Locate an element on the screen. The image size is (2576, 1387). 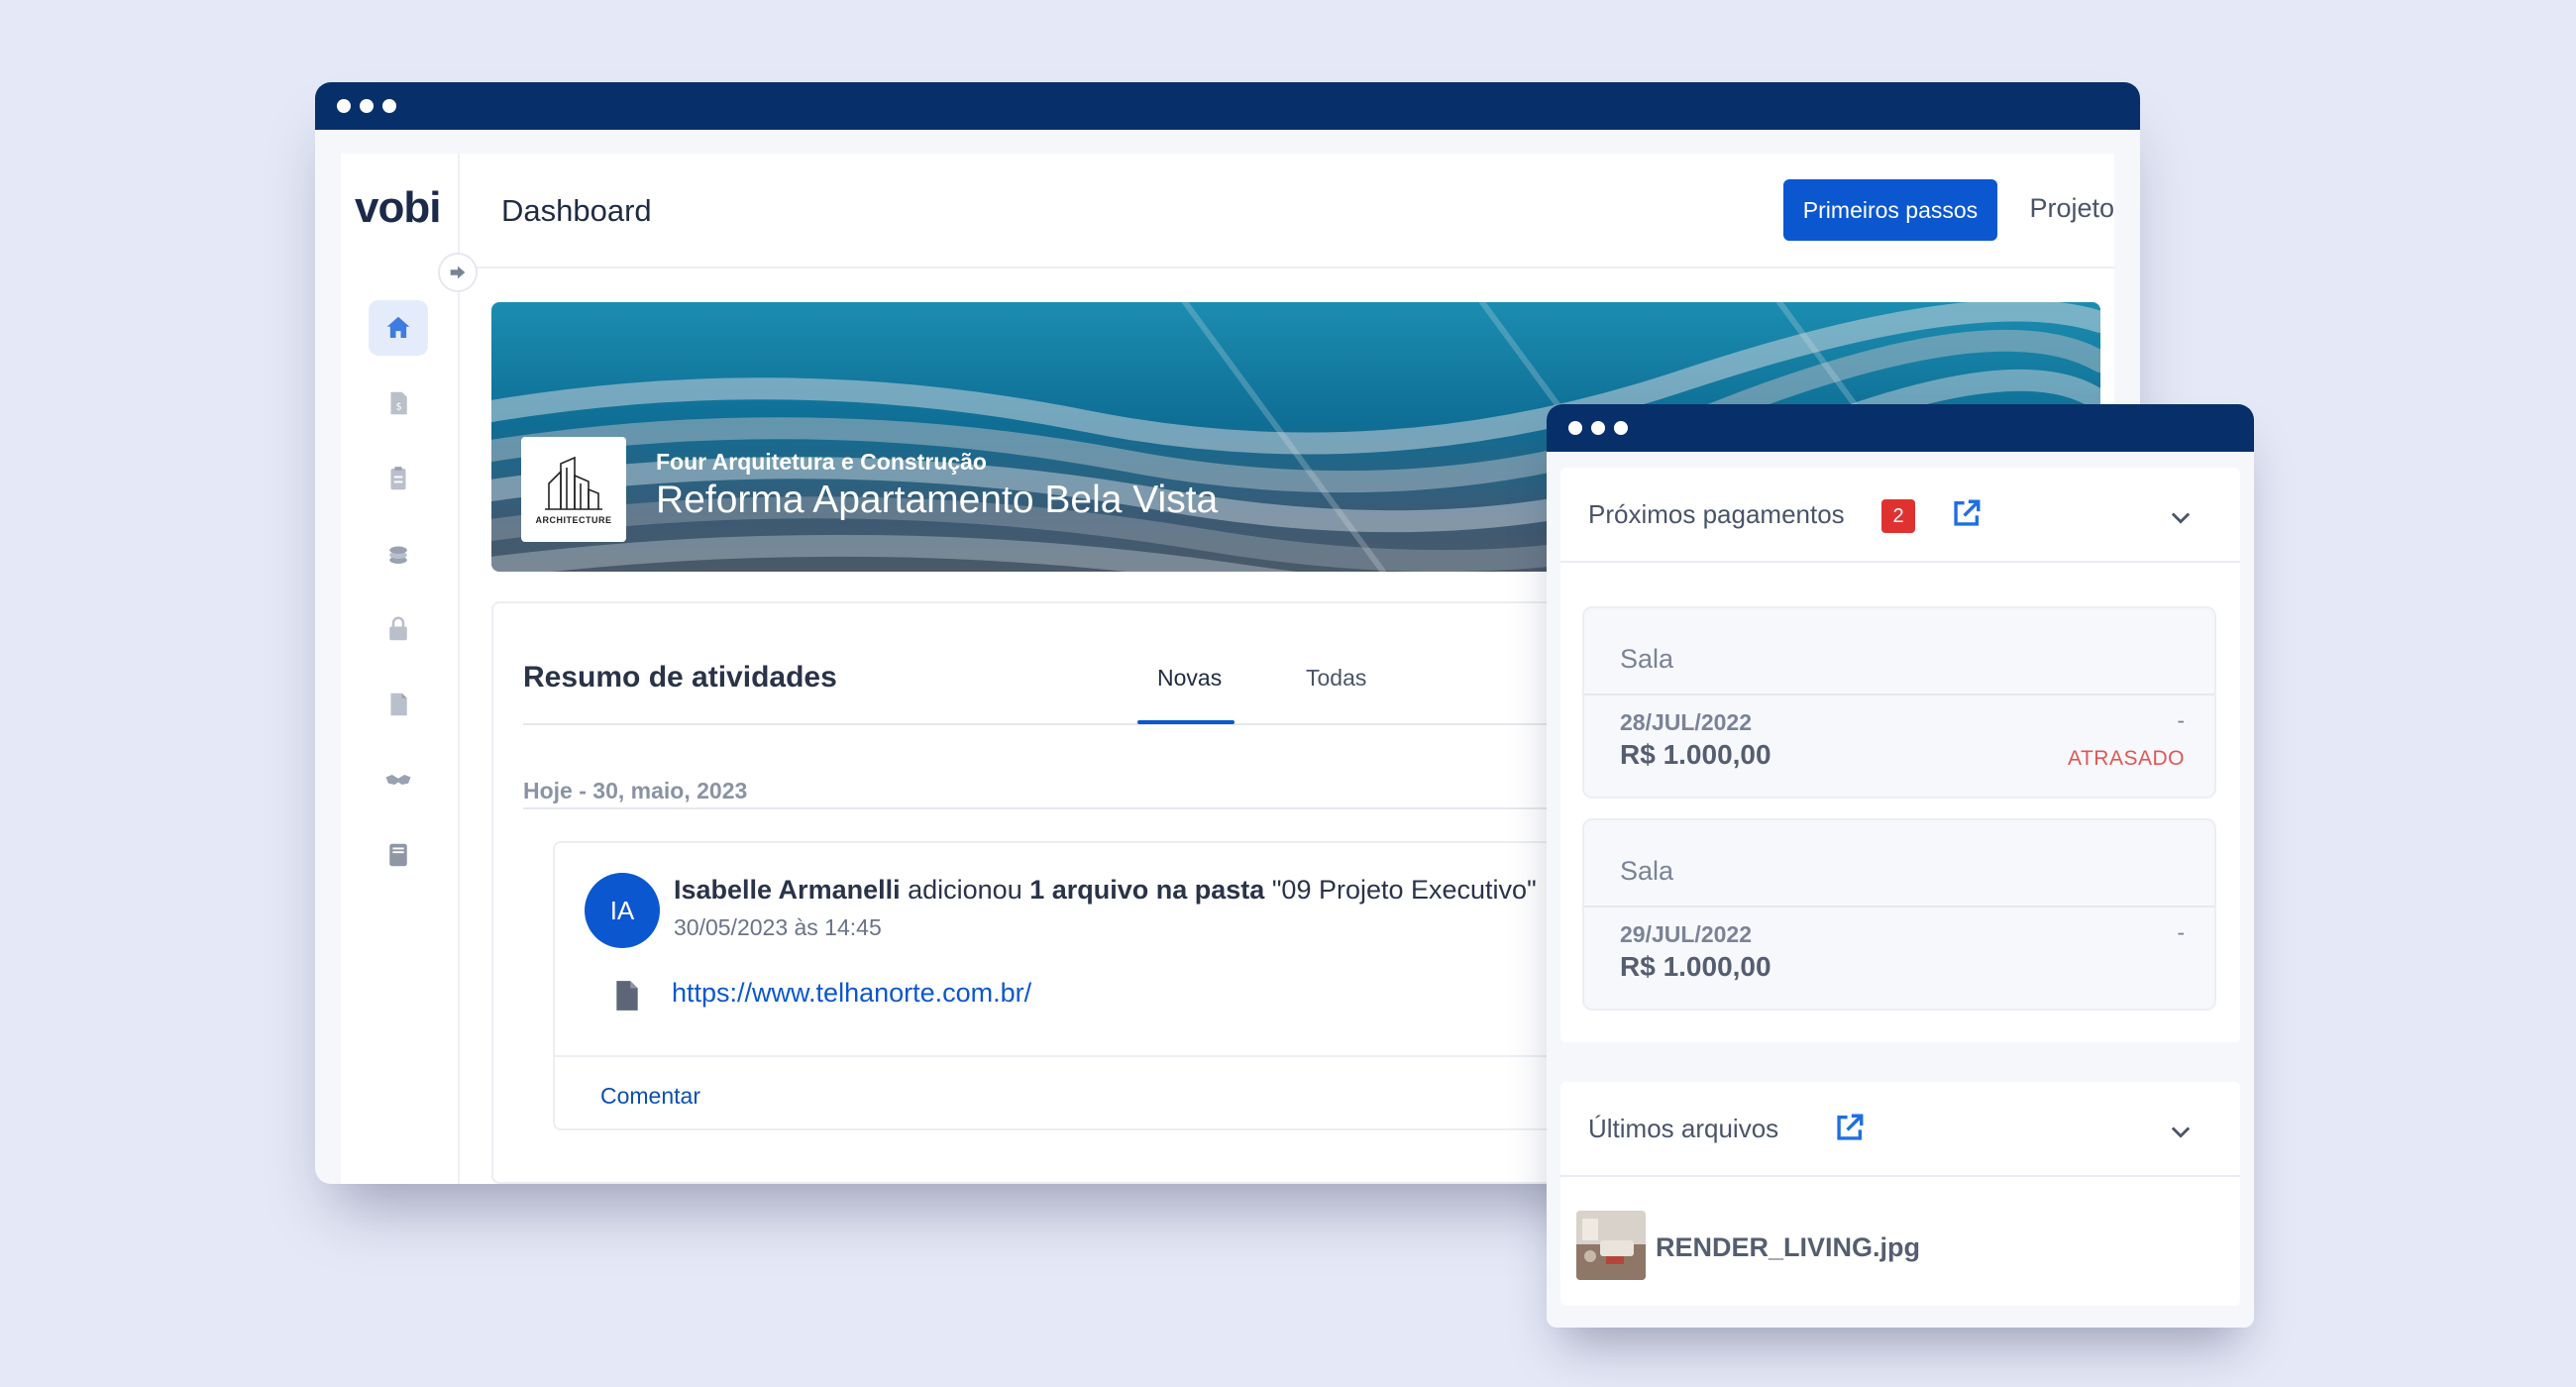
company-logo-caption: ARCHITECTURE is located at coordinates (573, 520).